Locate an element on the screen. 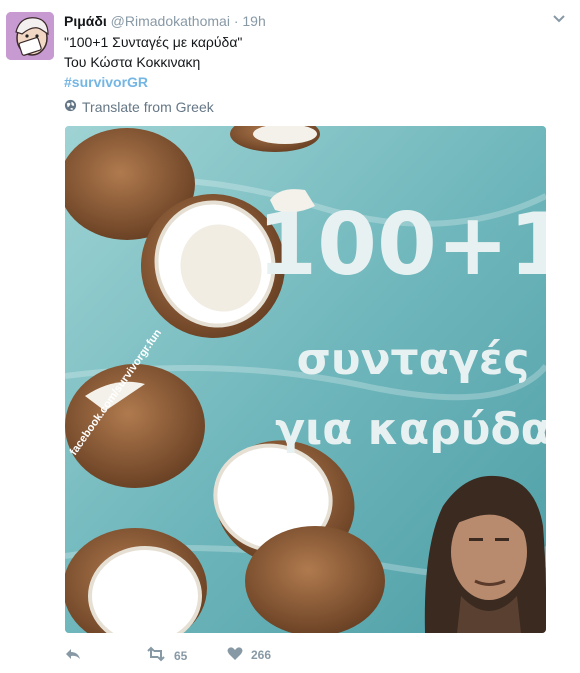 The image size is (580, 673). media-line2: συνταγές is located at coordinates (413, 359).